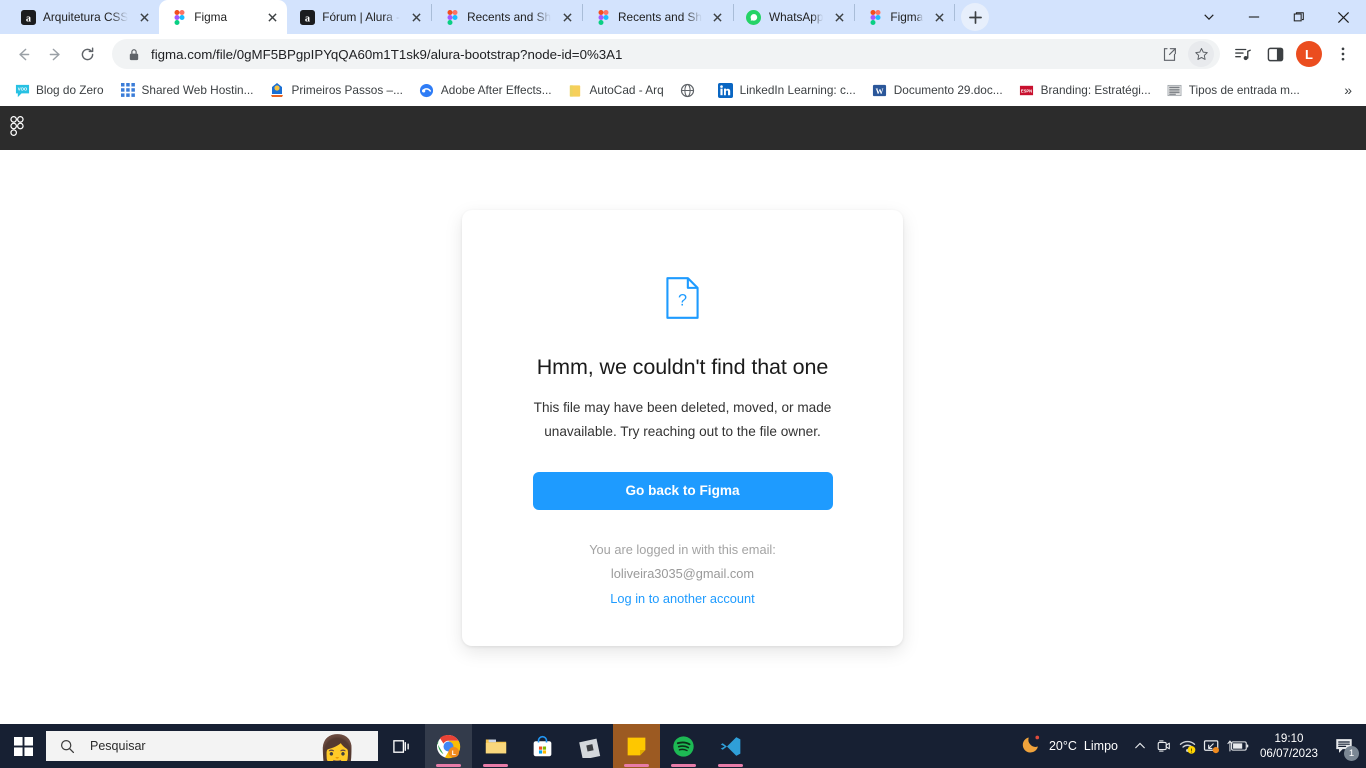  Describe the element at coordinates (726, 90) in the screenshot. I see `linkedin-icon` at that location.